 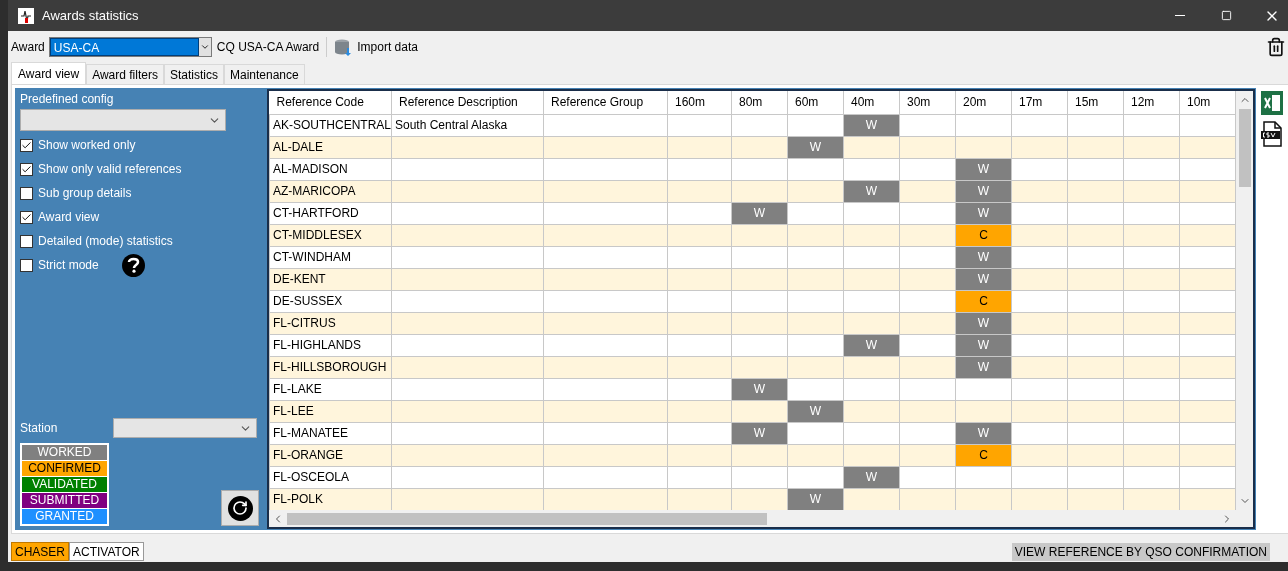 What do you see at coordinates (330, 213) in the screenshot?
I see `table-cell: CT-HARTFORD` at bounding box center [330, 213].